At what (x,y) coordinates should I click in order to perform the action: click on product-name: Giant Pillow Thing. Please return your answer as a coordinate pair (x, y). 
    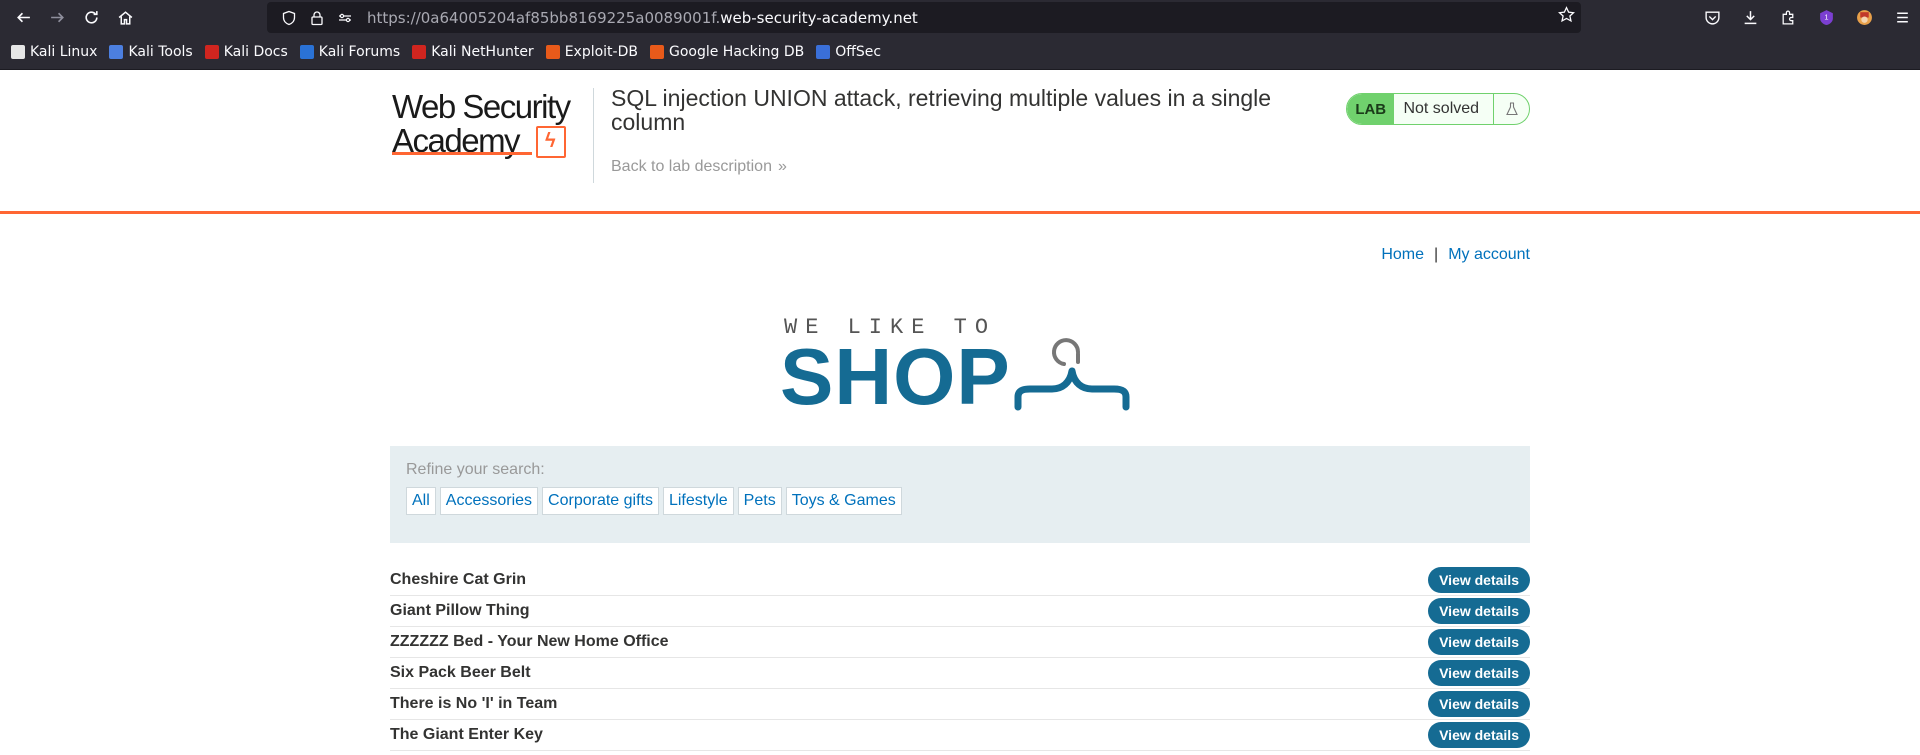
    Looking at the image, I should click on (460, 610).